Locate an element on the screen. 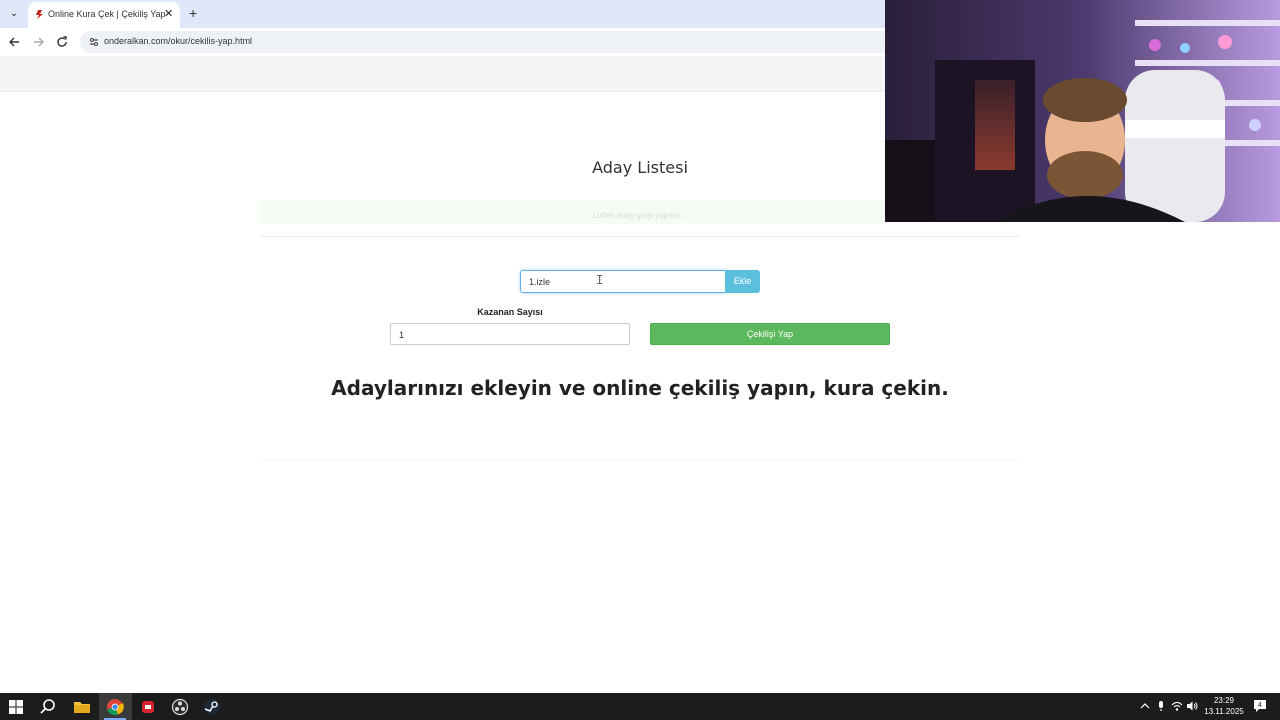  list-title: Aday Listesi is located at coordinates (640, 167).